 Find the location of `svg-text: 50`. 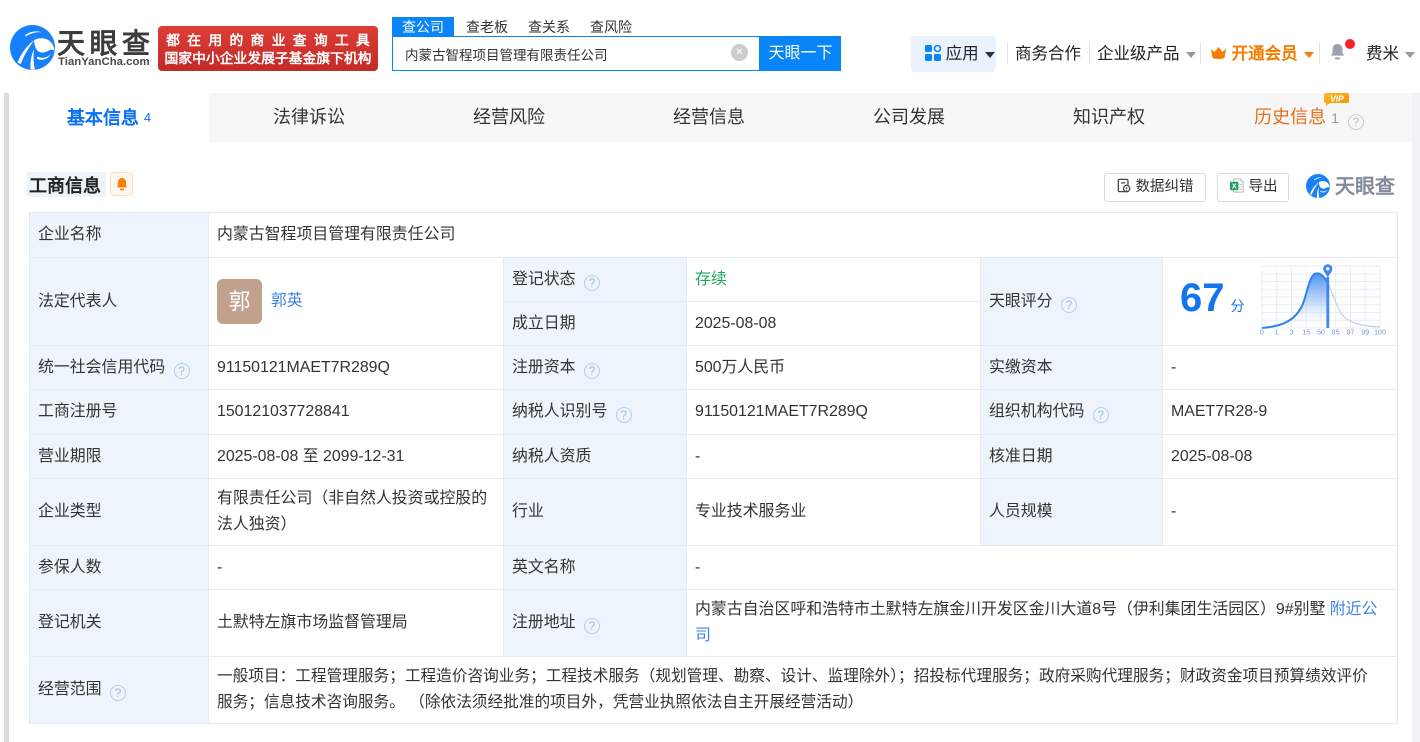

svg-text: 50 is located at coordinates (1321, 333).